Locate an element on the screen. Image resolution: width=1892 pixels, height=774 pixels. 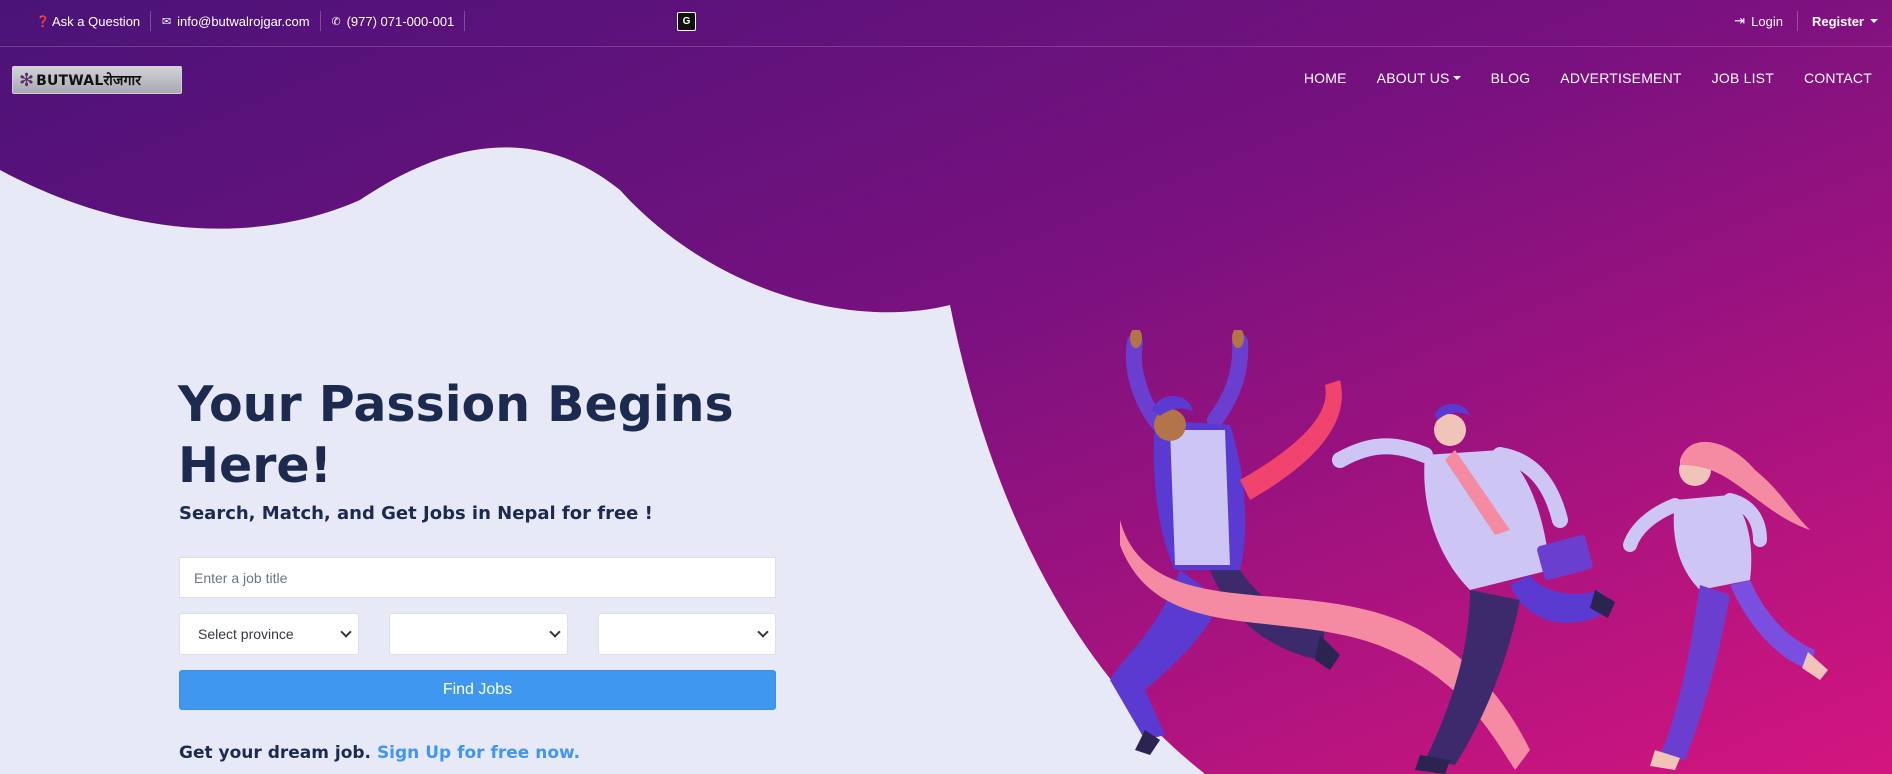
question-circle-icon: ❓ is located at coordinates (43, 21).